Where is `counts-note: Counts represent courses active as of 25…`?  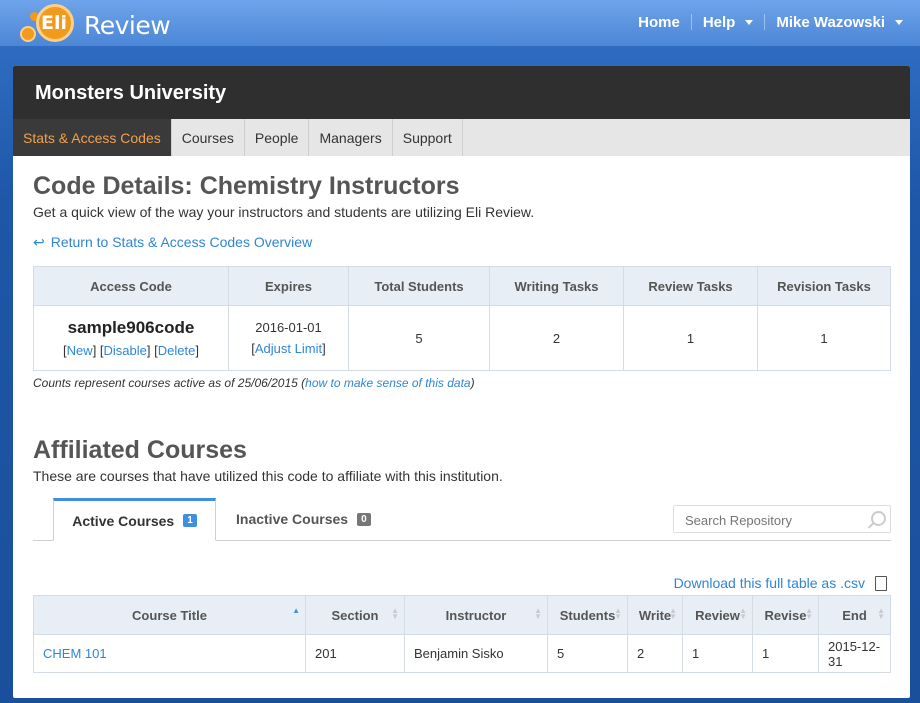 counts-note: Counts represent courses active as of 25… is located at coordinates (254, 383).